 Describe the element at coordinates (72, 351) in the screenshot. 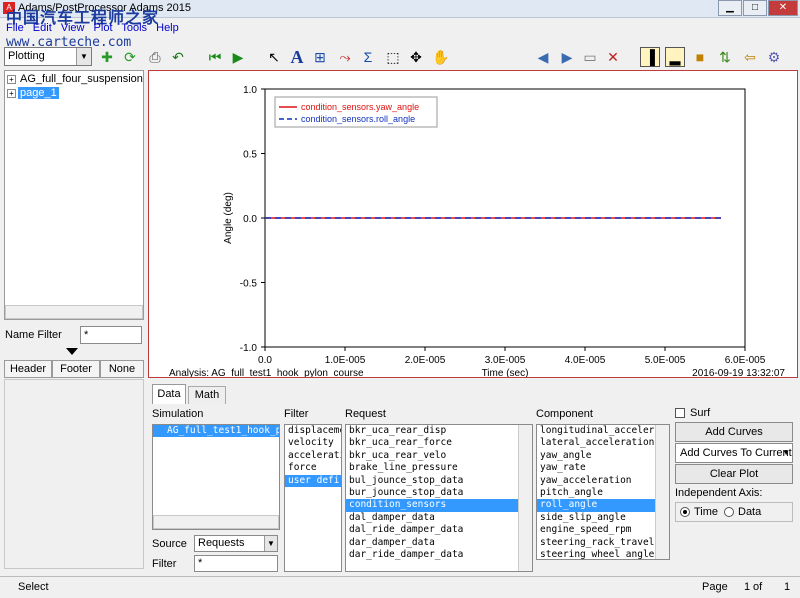

I see `collapse-arrow-icon` at that location.